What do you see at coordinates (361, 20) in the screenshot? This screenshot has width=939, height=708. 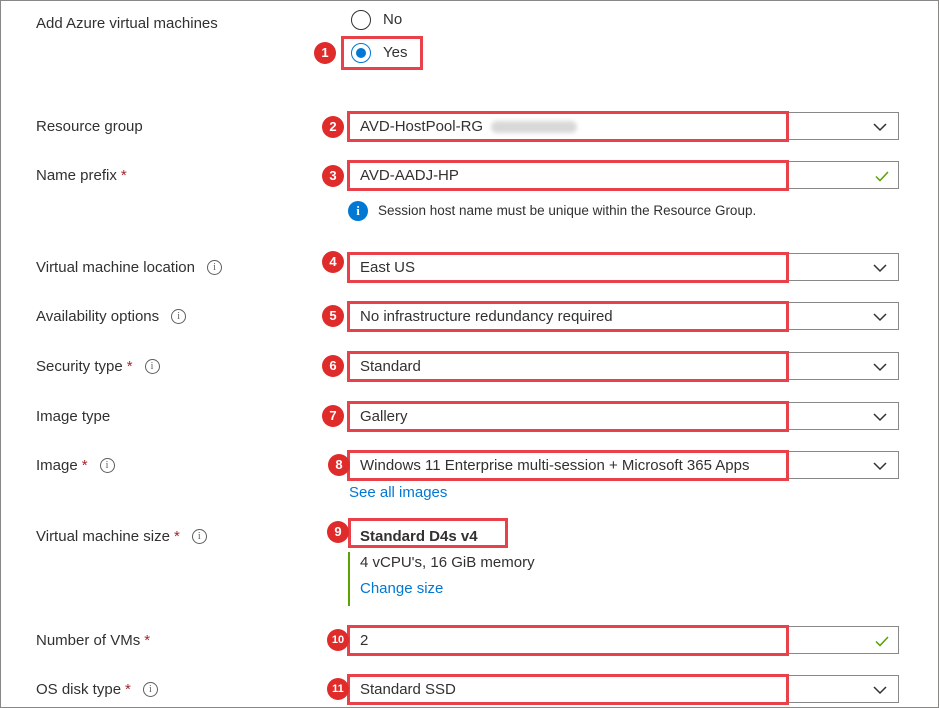 I see `radio-no` at bounding box center [361, 20].